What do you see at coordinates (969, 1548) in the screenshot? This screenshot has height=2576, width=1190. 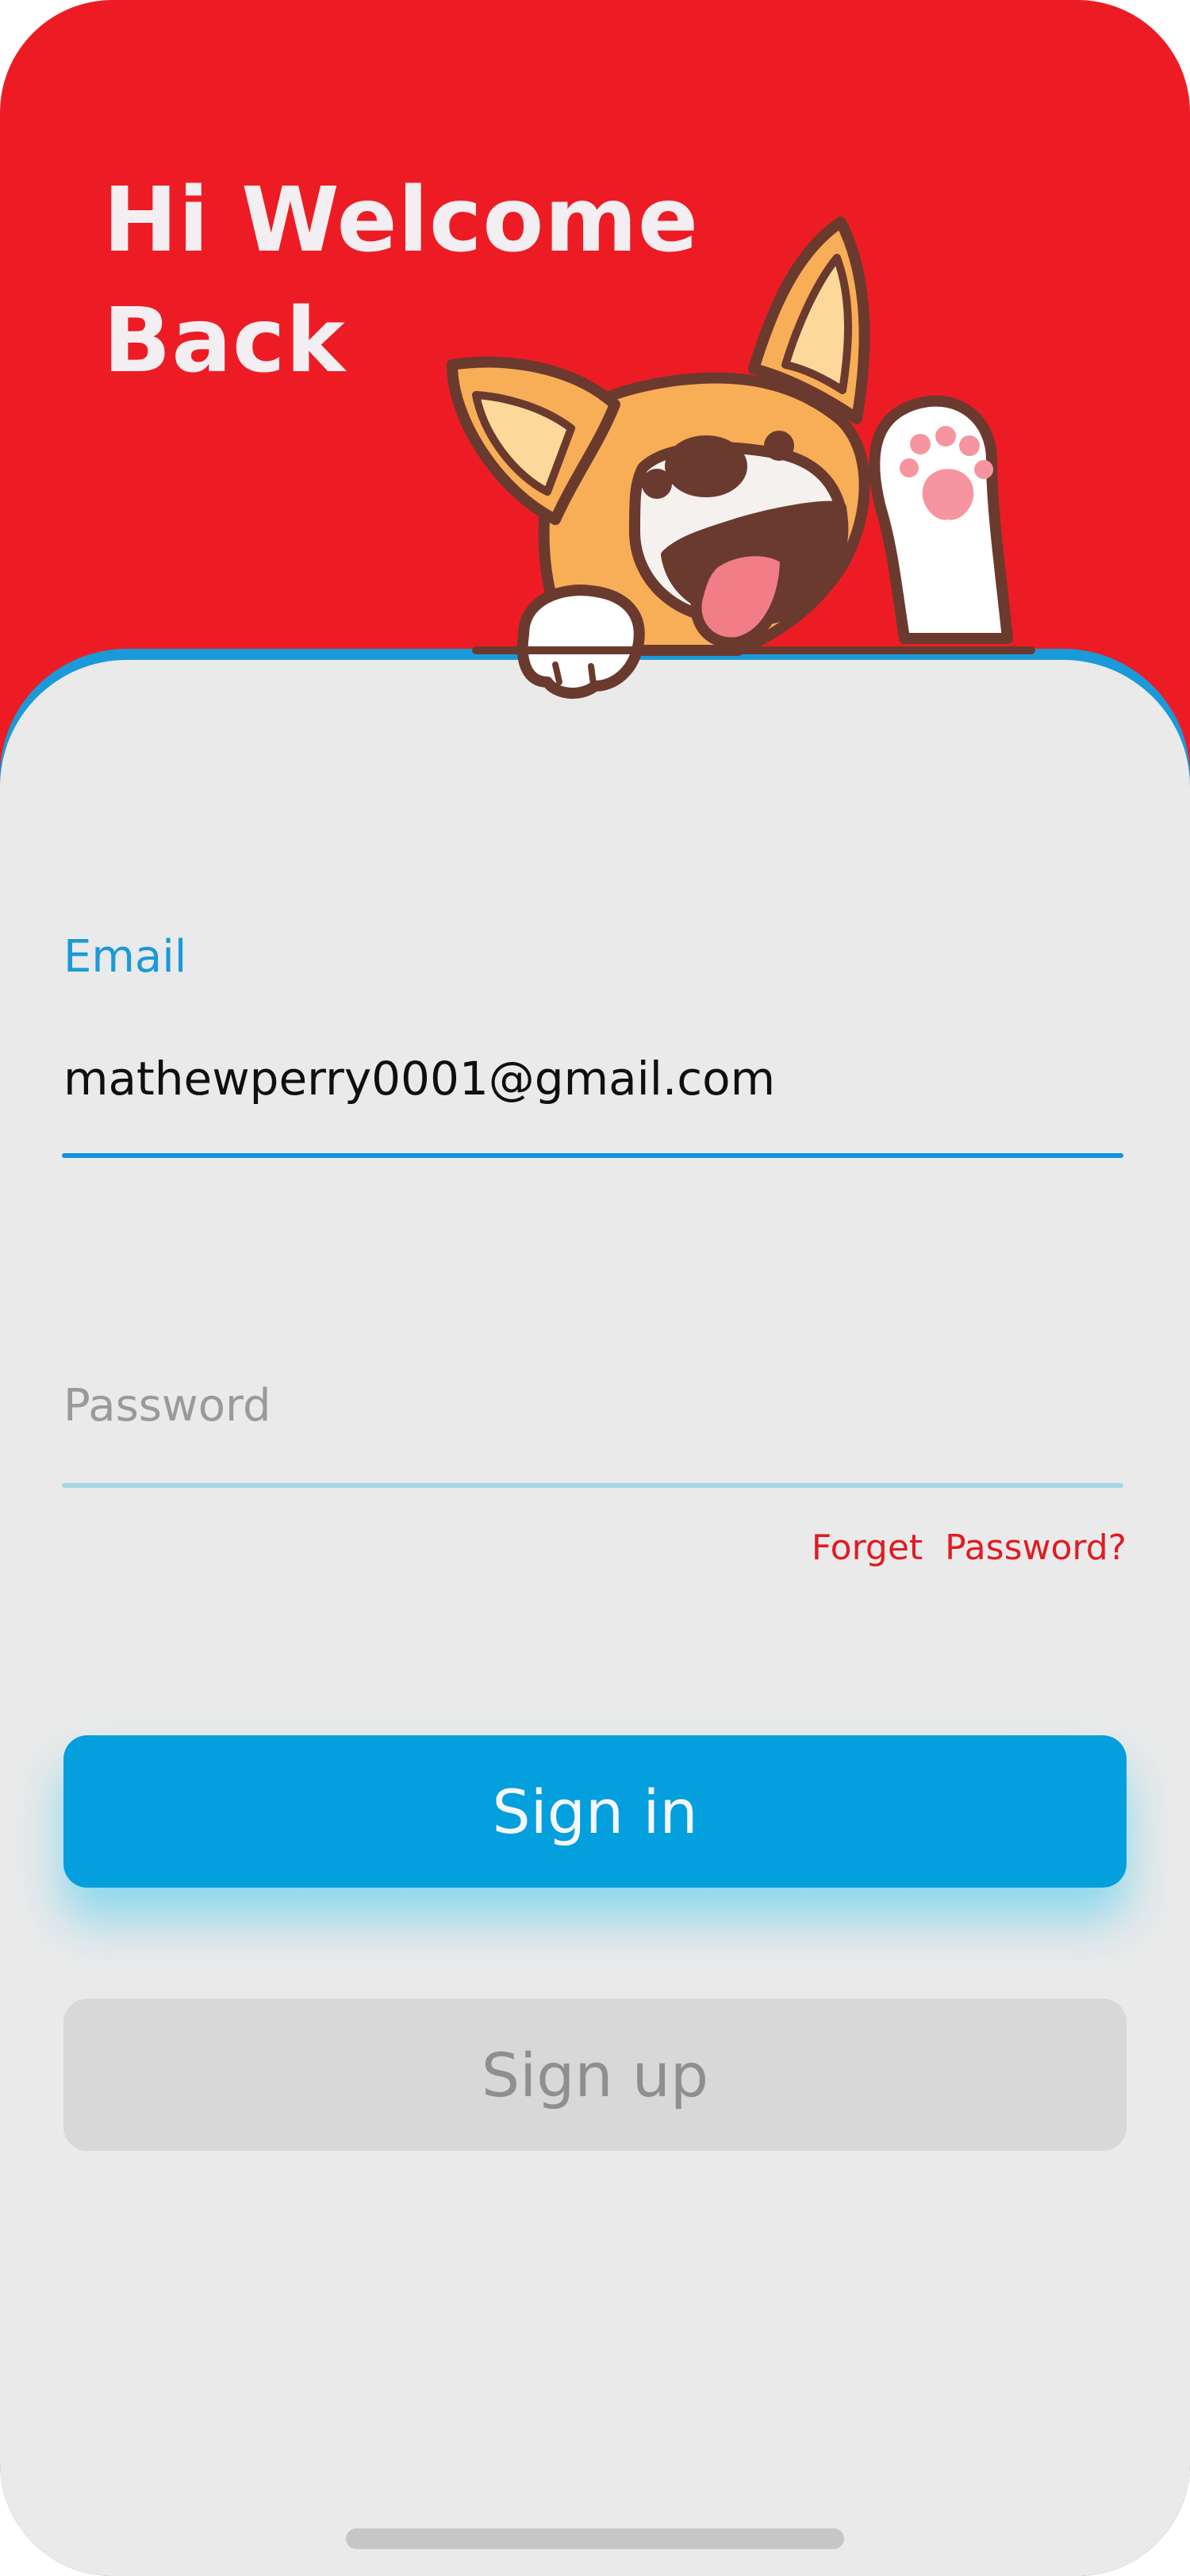 I see `forgot-password-link: Forget Password?` at bounding box center [969, 1548].